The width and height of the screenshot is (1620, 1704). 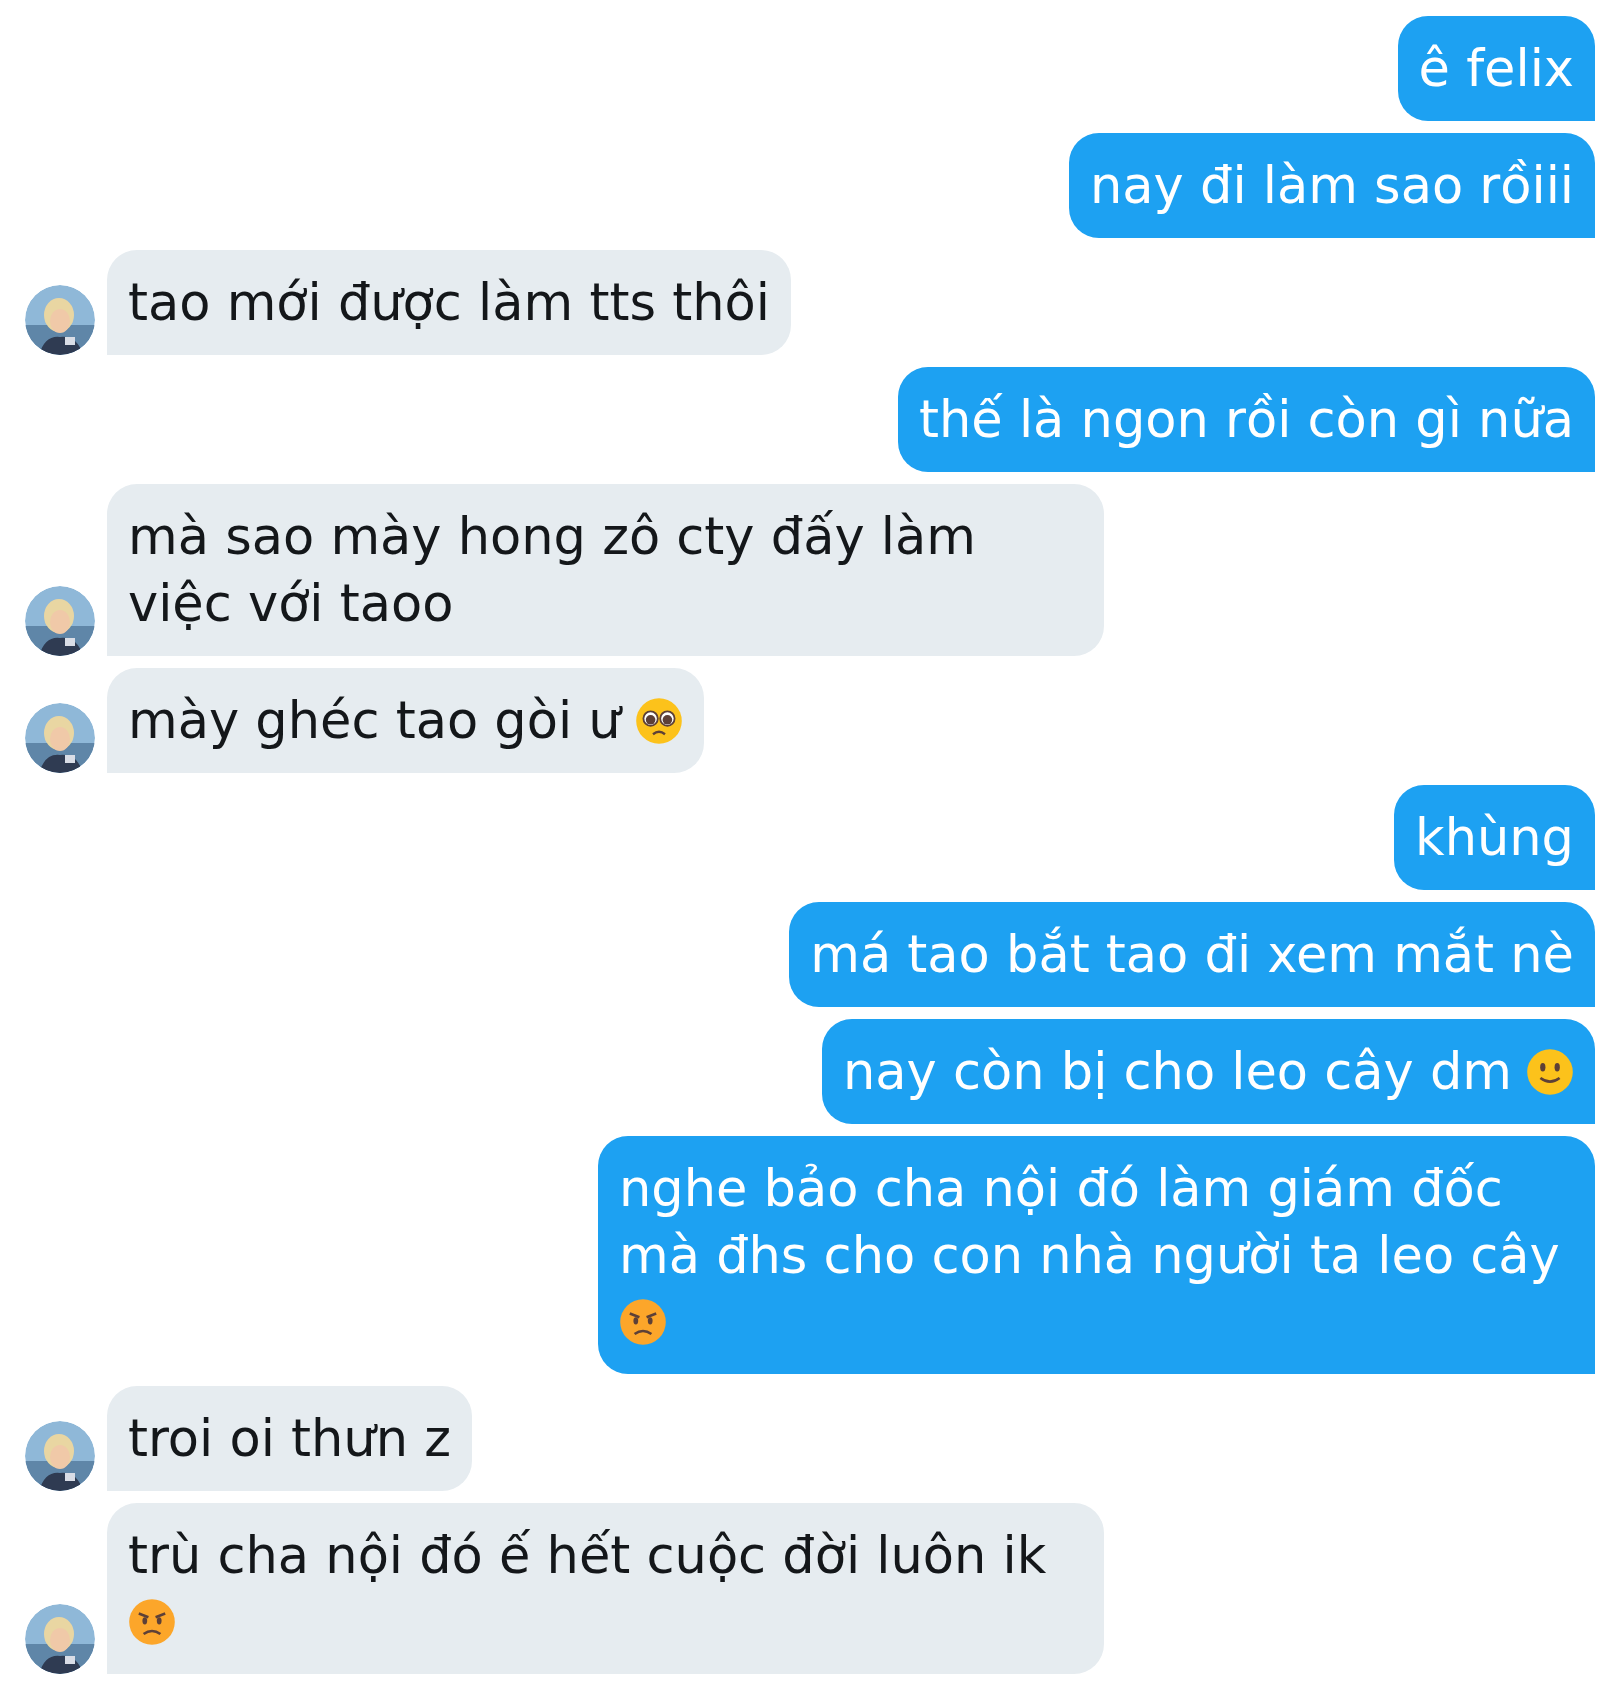 What do you see at coordinates (374, 721) in the screenshot?
I see `message-text: mày ghéc tao gòi ư` at bounding box center [374, 721].